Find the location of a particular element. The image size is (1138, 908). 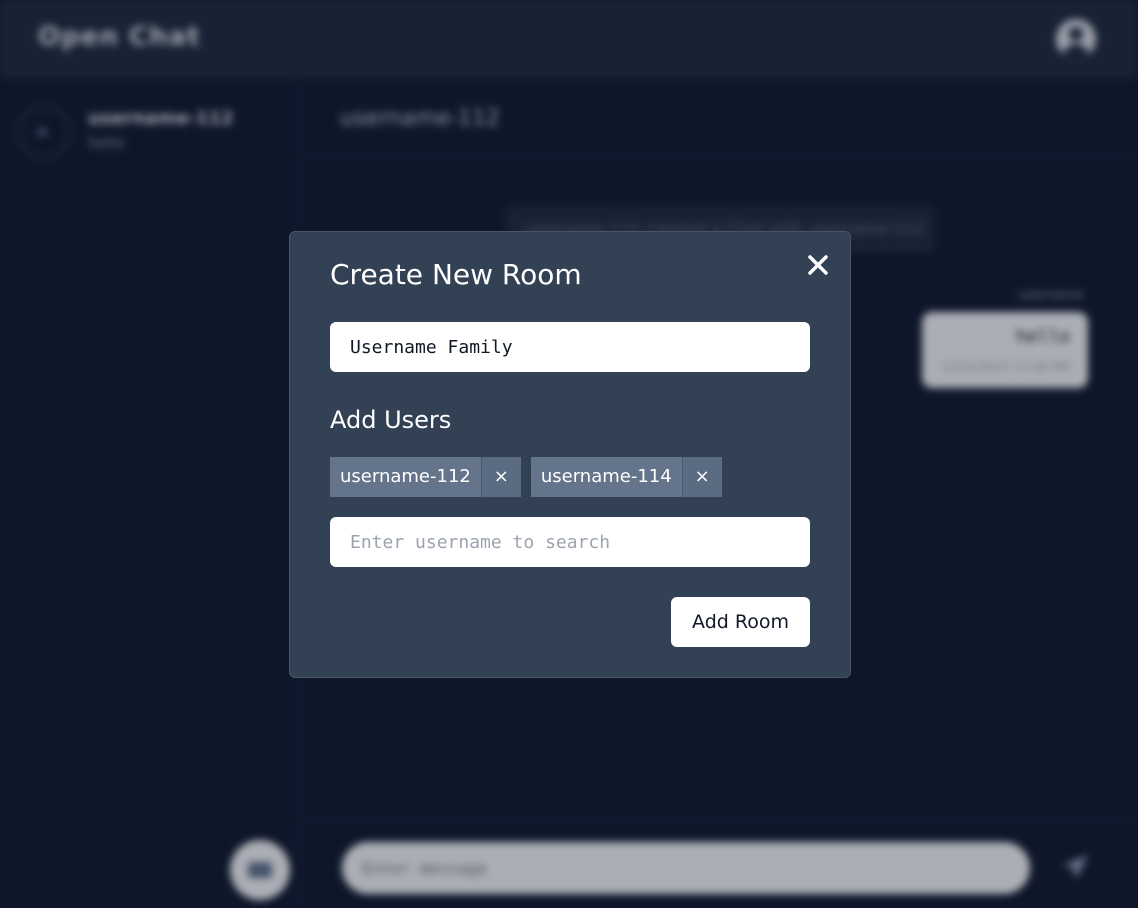

user-chip-label: username-112 is located at coordinates (405, 476).